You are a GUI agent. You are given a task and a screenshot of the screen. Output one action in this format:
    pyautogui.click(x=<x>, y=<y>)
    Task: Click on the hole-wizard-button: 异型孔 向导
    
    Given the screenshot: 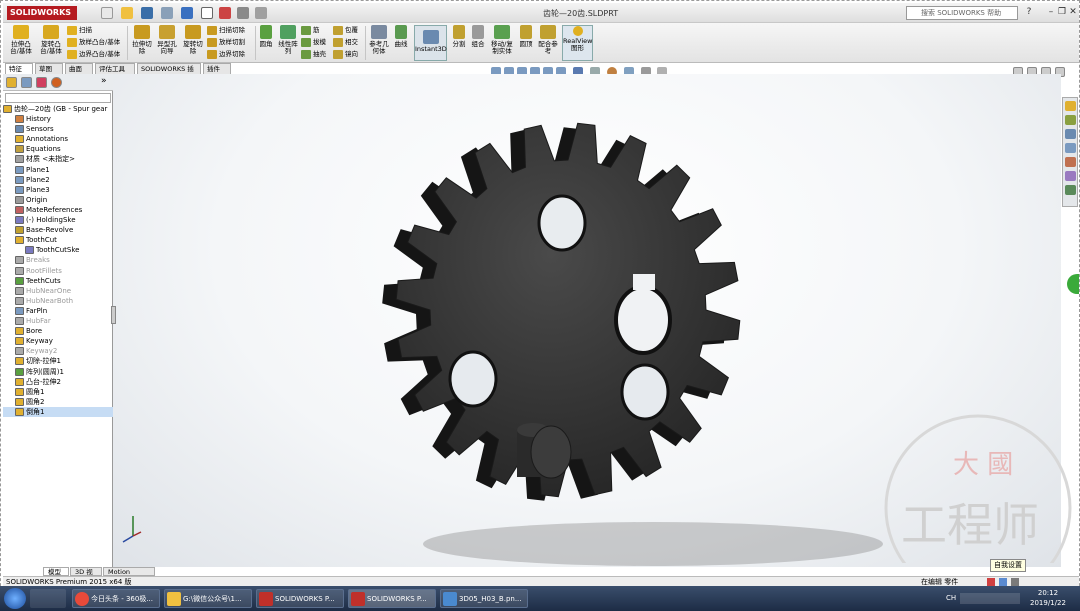 What is the action you would take?
    pyautogui.click(x=167, y=43)
    